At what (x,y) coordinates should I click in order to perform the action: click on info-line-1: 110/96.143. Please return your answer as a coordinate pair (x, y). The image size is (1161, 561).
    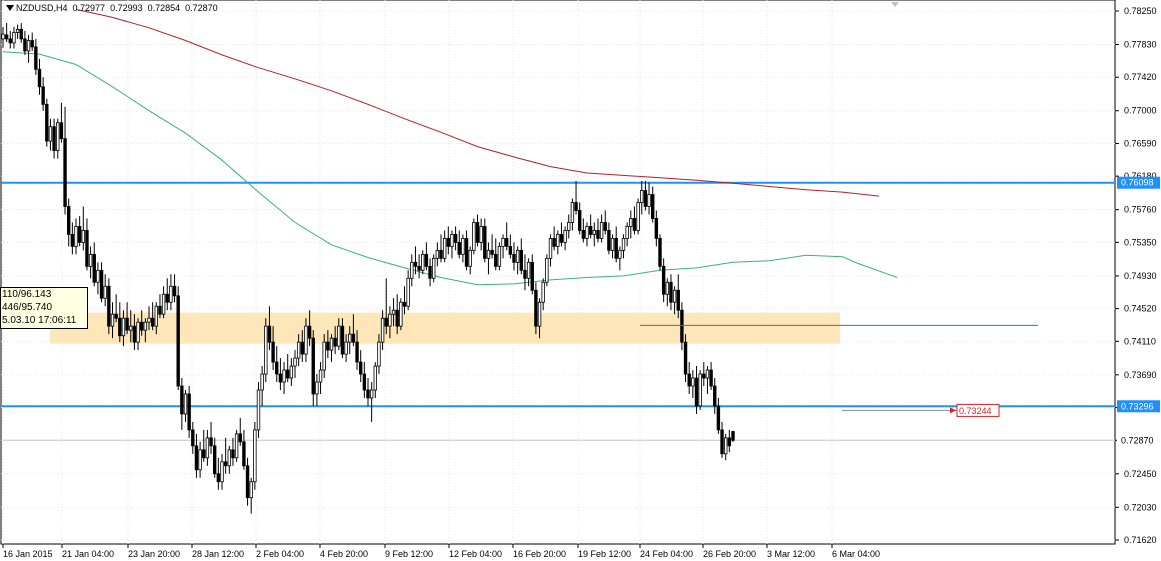
    Looking at the image, I should click on (27, 294).